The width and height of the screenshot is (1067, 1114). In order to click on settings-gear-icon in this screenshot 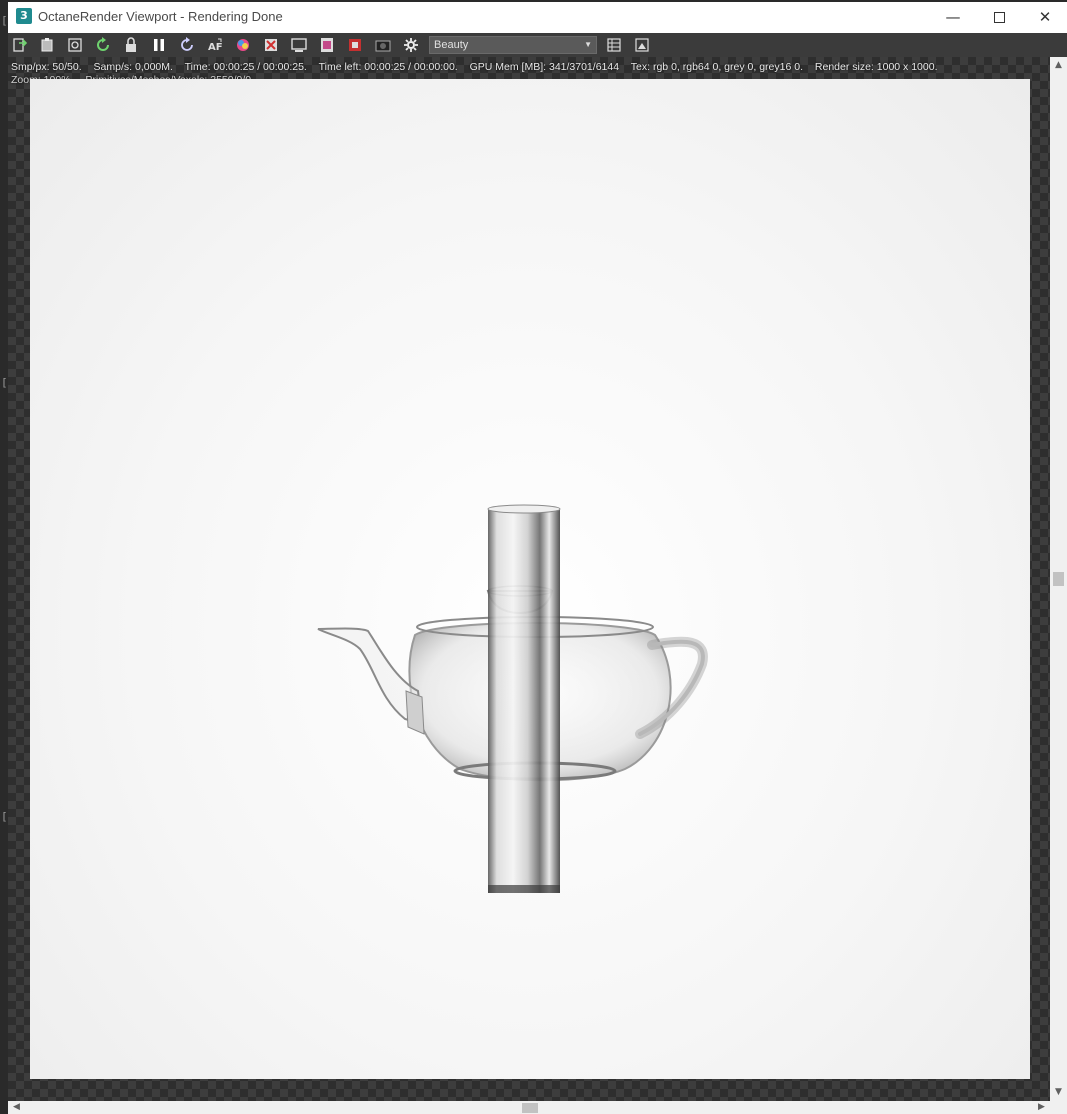, I will do `click(411, 45)`.